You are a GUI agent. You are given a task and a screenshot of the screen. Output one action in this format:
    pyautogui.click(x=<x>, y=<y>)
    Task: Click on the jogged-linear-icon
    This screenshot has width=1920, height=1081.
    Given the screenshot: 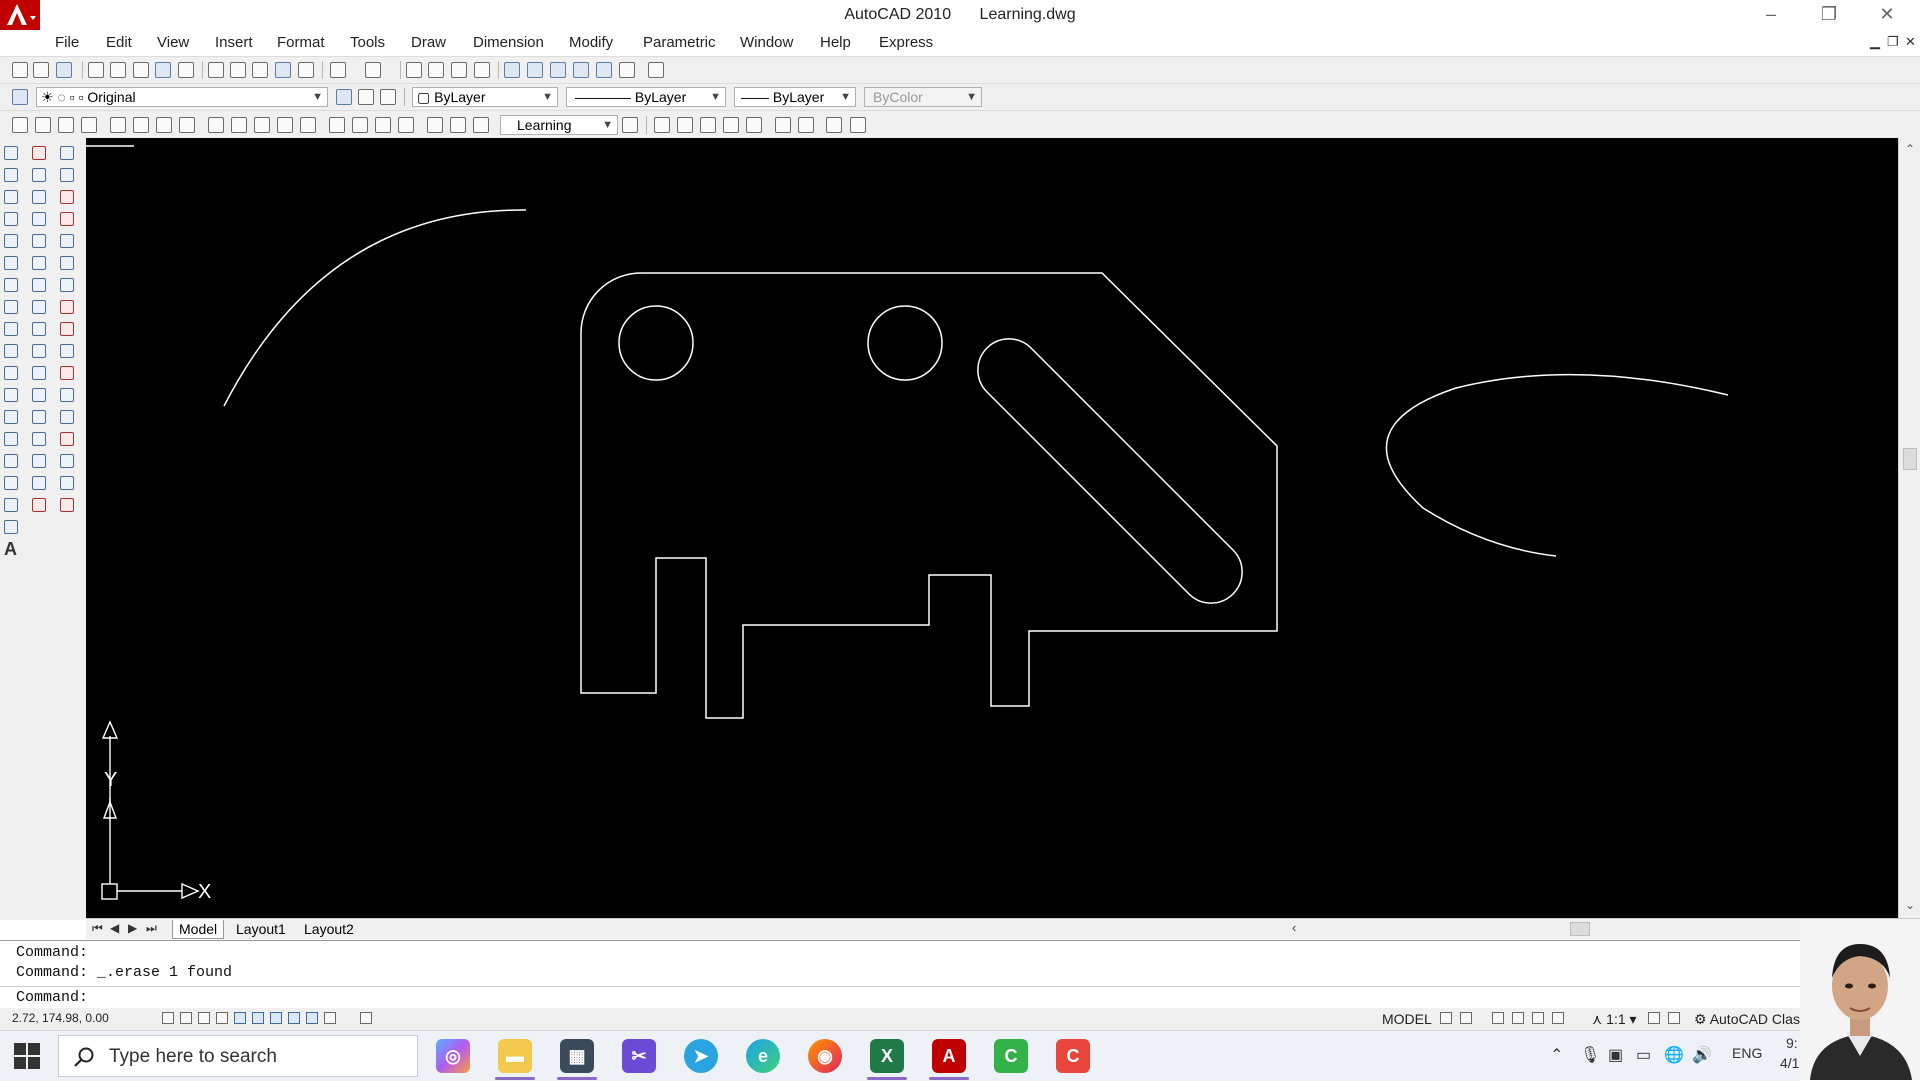 What is the action you would take?
    pyautogui.click(x=406, y=125)
    